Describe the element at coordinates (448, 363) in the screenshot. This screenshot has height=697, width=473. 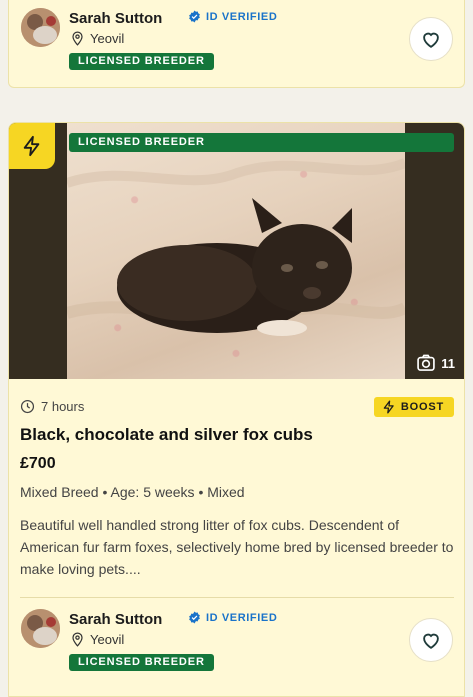
I see `photo-count-text: 11` at that location.